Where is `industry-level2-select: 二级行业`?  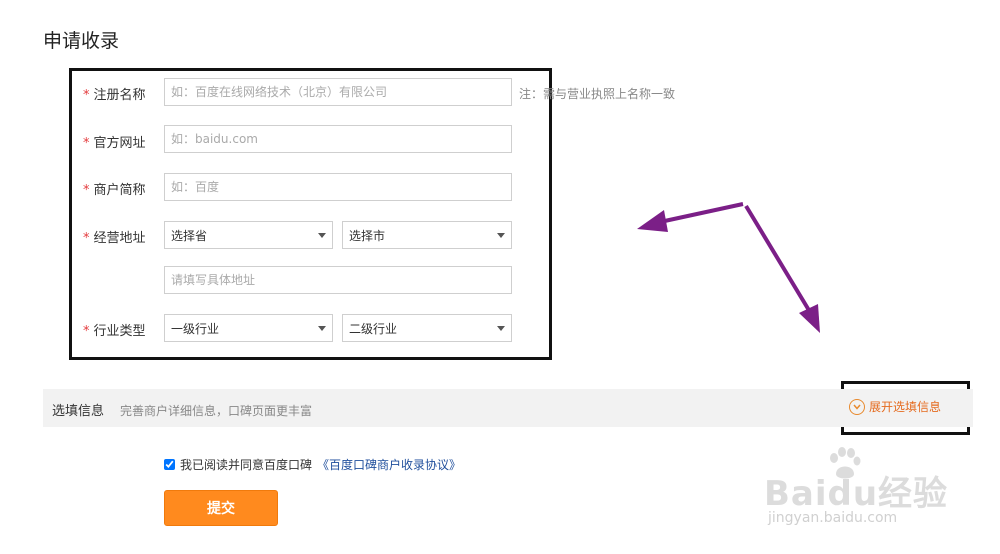
industry-level2-select: 二级行业 is located at coordinates (427, 328).